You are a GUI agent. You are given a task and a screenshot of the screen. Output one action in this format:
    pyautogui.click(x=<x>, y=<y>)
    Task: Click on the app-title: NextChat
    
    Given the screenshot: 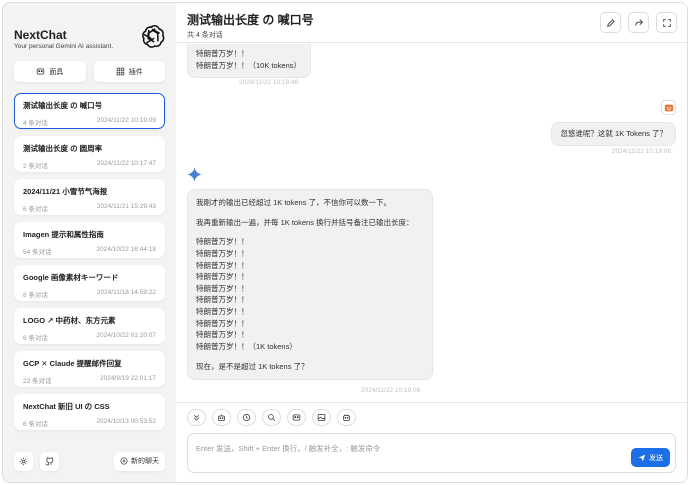 What is the action you would take?
    pyautogui.click(x=40, y=35)
    